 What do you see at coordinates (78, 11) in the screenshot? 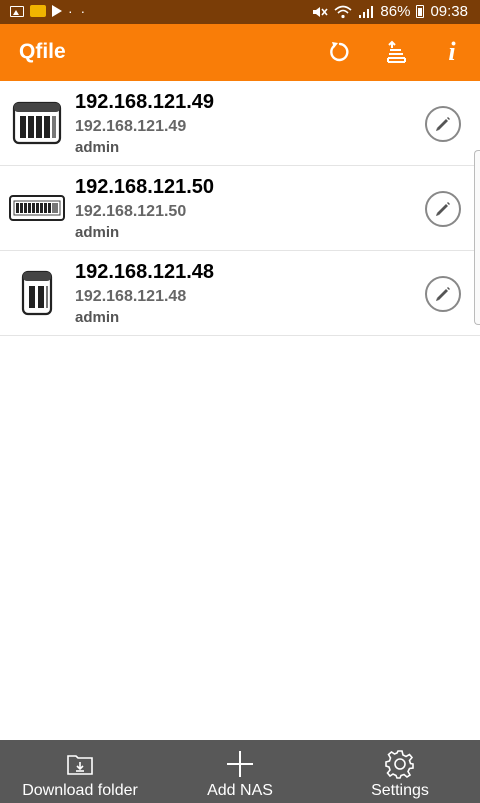
I see `more-dots-icon: · ·` at bounding box center [78, 11].